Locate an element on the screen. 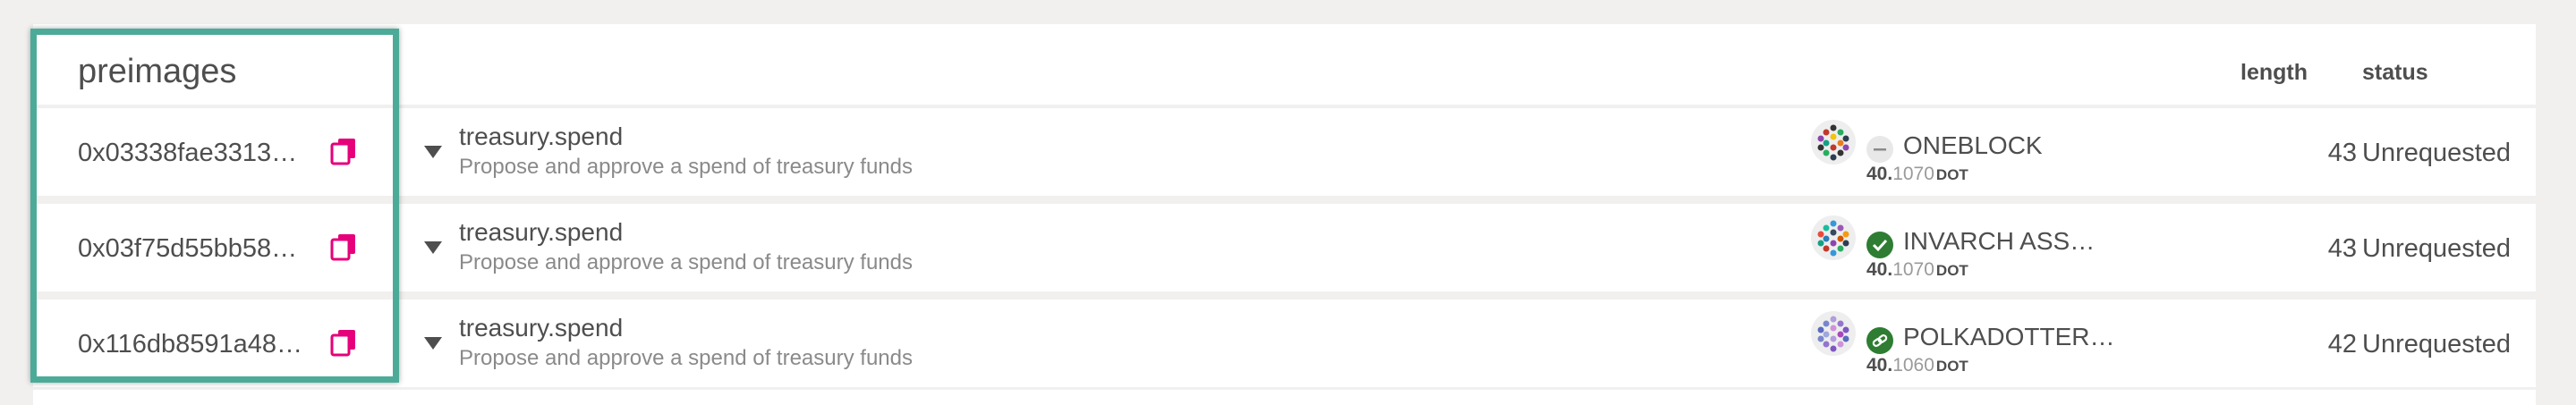  account-balance: 40.1060 DOT is located at coordinates (1917, 365).